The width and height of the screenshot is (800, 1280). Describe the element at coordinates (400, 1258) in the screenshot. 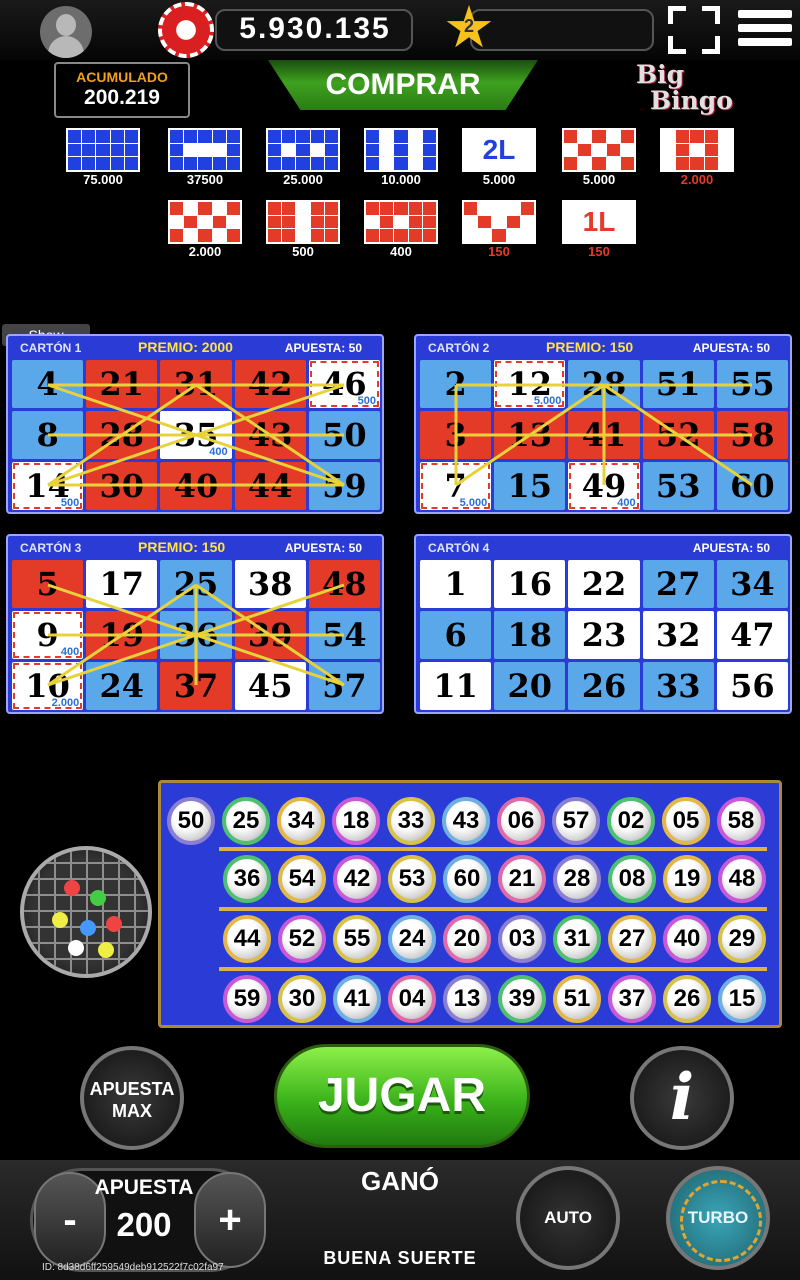

I see `status-message: BUENA SUERTE` at that location.